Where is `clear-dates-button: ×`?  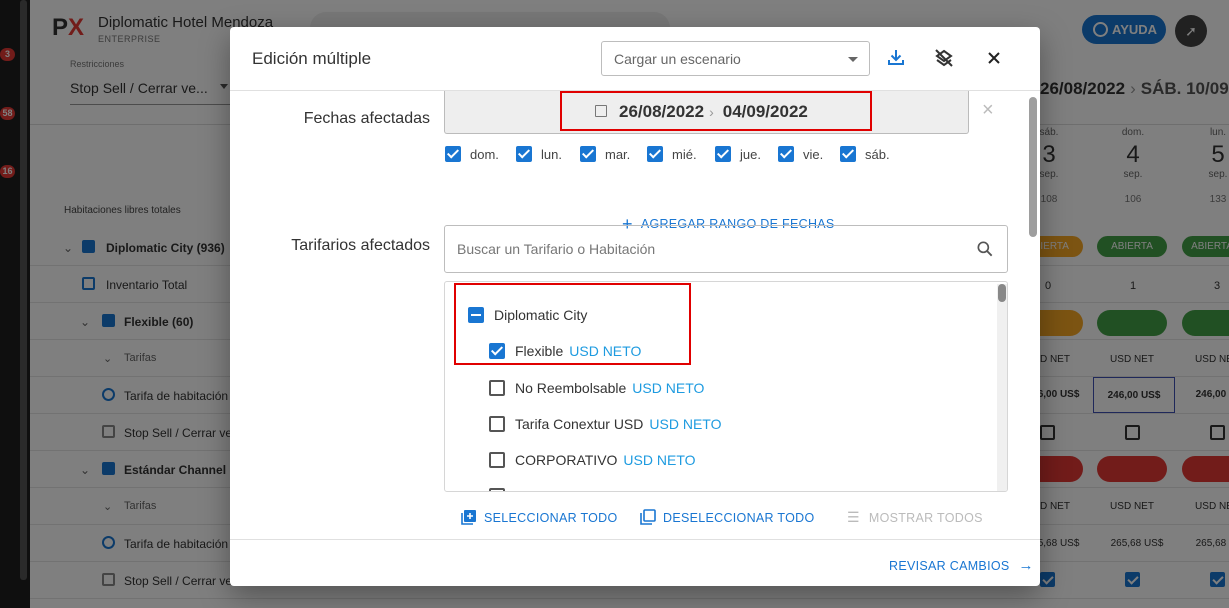 clear-dates-button: × is located at coordinates (988, 110).